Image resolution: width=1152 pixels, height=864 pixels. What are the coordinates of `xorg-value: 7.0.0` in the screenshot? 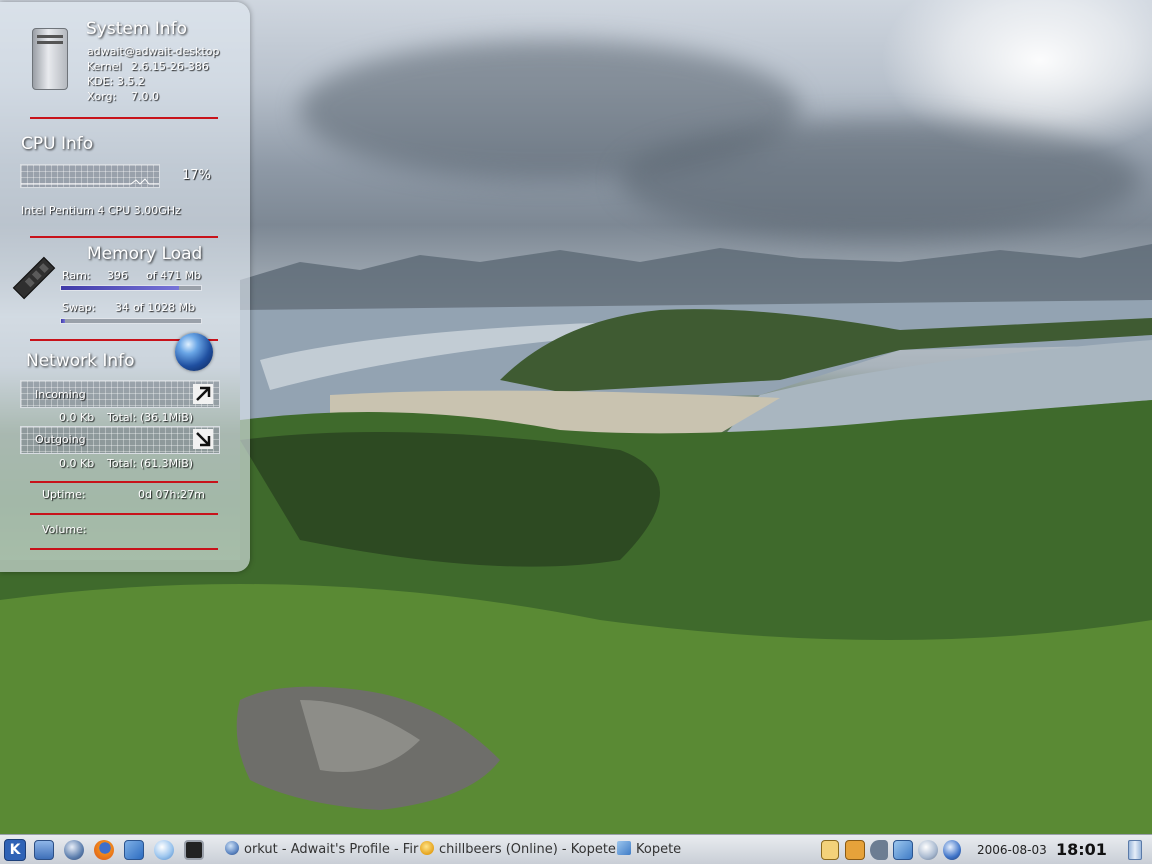 It's located at (145, 96).